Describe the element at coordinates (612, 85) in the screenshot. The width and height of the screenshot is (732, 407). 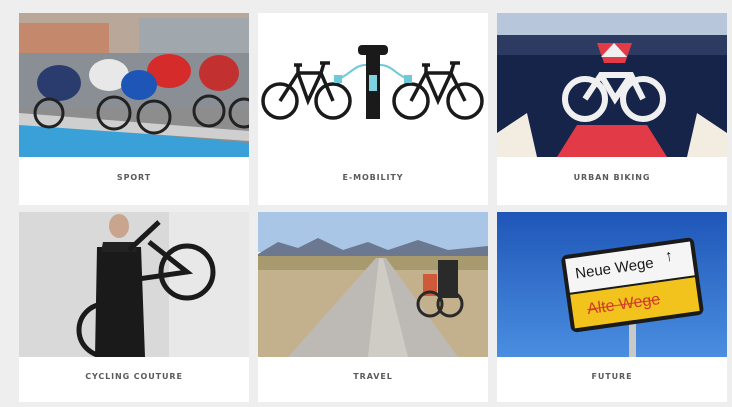
I see `urban-biking-image` at that location.